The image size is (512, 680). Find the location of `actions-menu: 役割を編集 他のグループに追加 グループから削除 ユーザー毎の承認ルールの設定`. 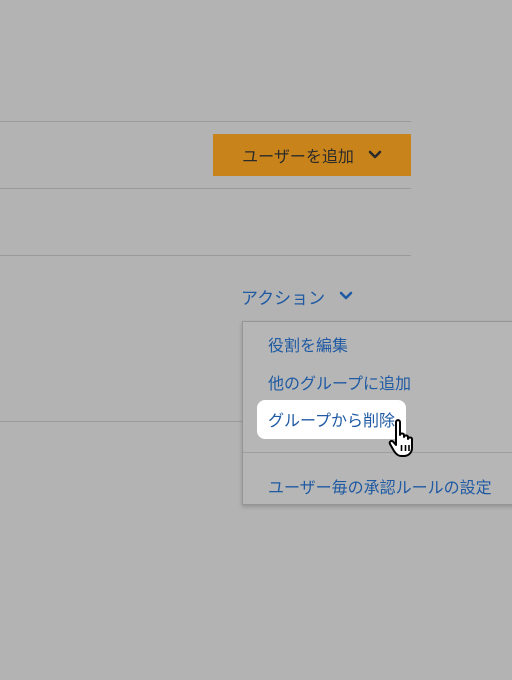

actions-menu: 役割を編集 他のグループに追加 グループから削除 ユーザー毎の承認ルールの設定 is located at coordinates (377, 413).